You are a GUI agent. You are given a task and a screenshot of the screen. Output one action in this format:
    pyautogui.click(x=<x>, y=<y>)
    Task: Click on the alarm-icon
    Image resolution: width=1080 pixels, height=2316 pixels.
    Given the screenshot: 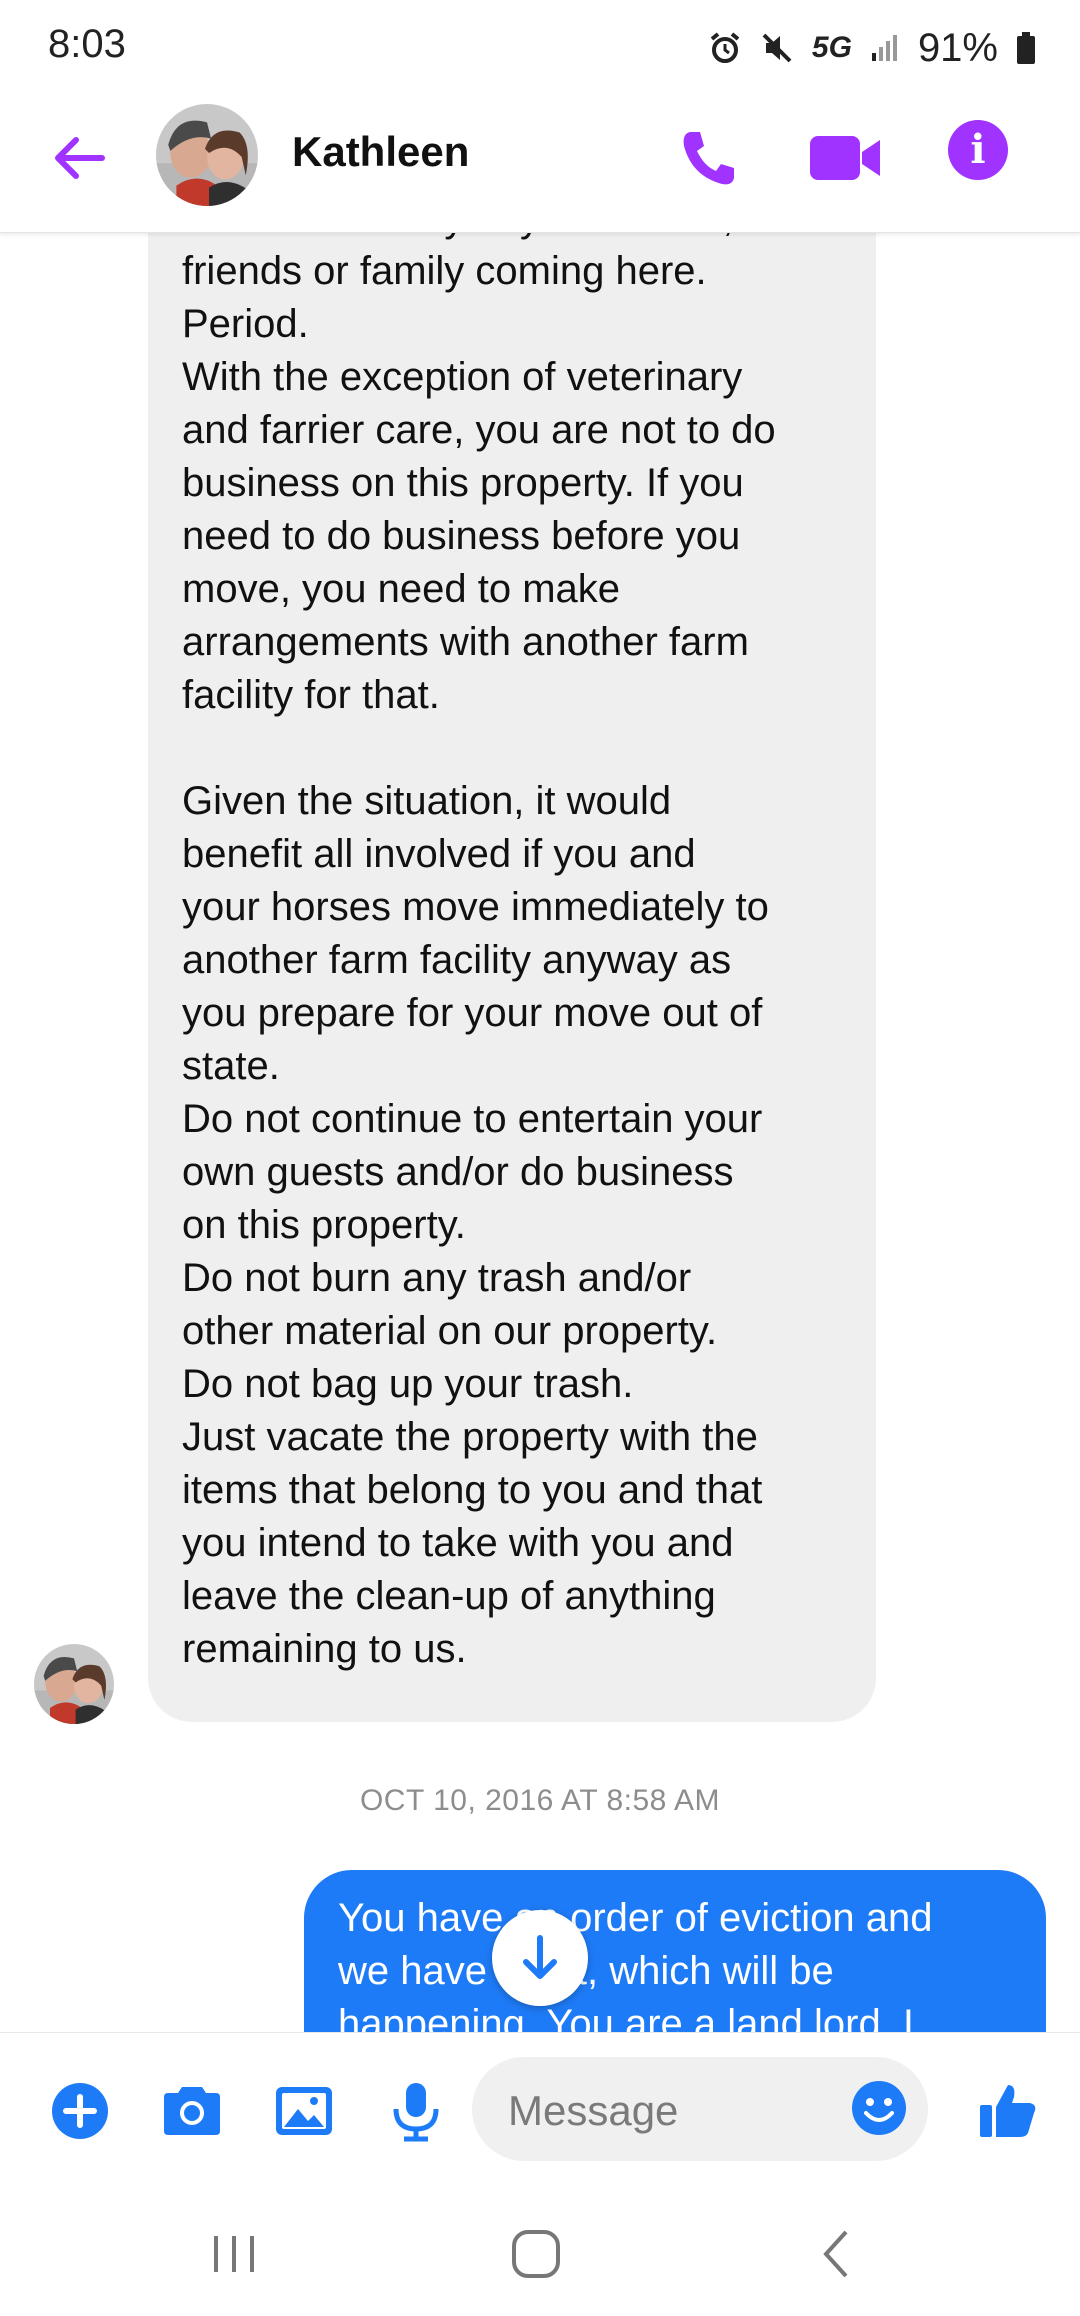 What is the action you would take?
    pyautogui.click(x=725, y=47)
    